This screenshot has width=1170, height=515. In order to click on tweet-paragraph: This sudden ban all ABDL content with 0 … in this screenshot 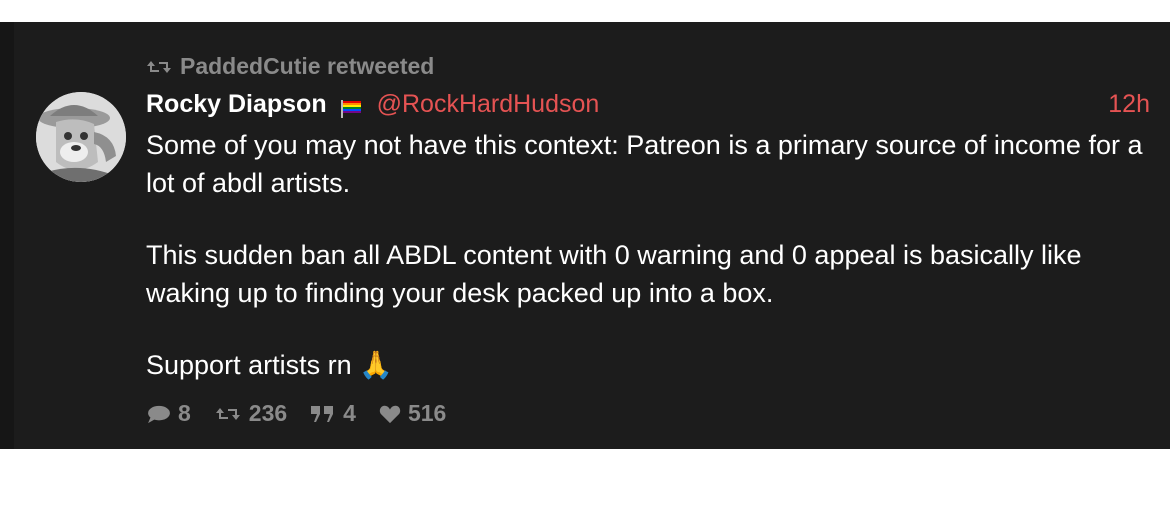, I will do `click(618, 274)`.